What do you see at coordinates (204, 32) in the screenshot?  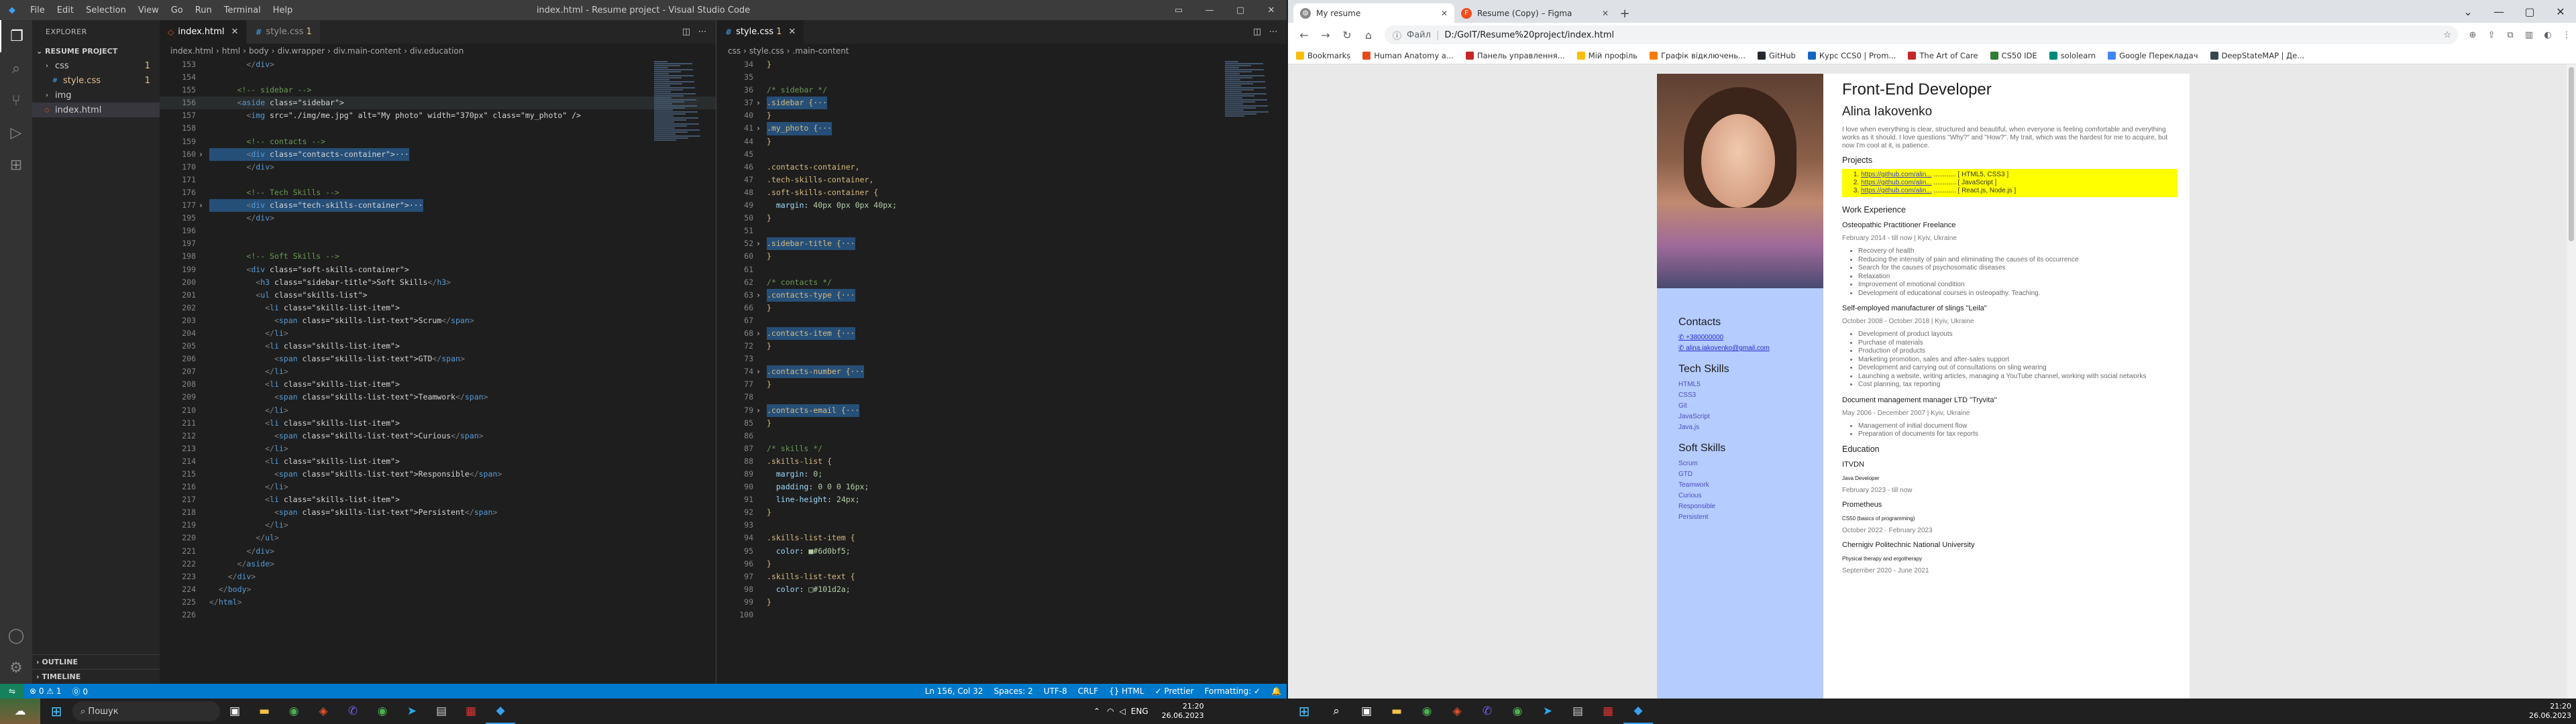 I see `tab-index-html: ◇ index.html ✕` at bounding box center [204, 32].